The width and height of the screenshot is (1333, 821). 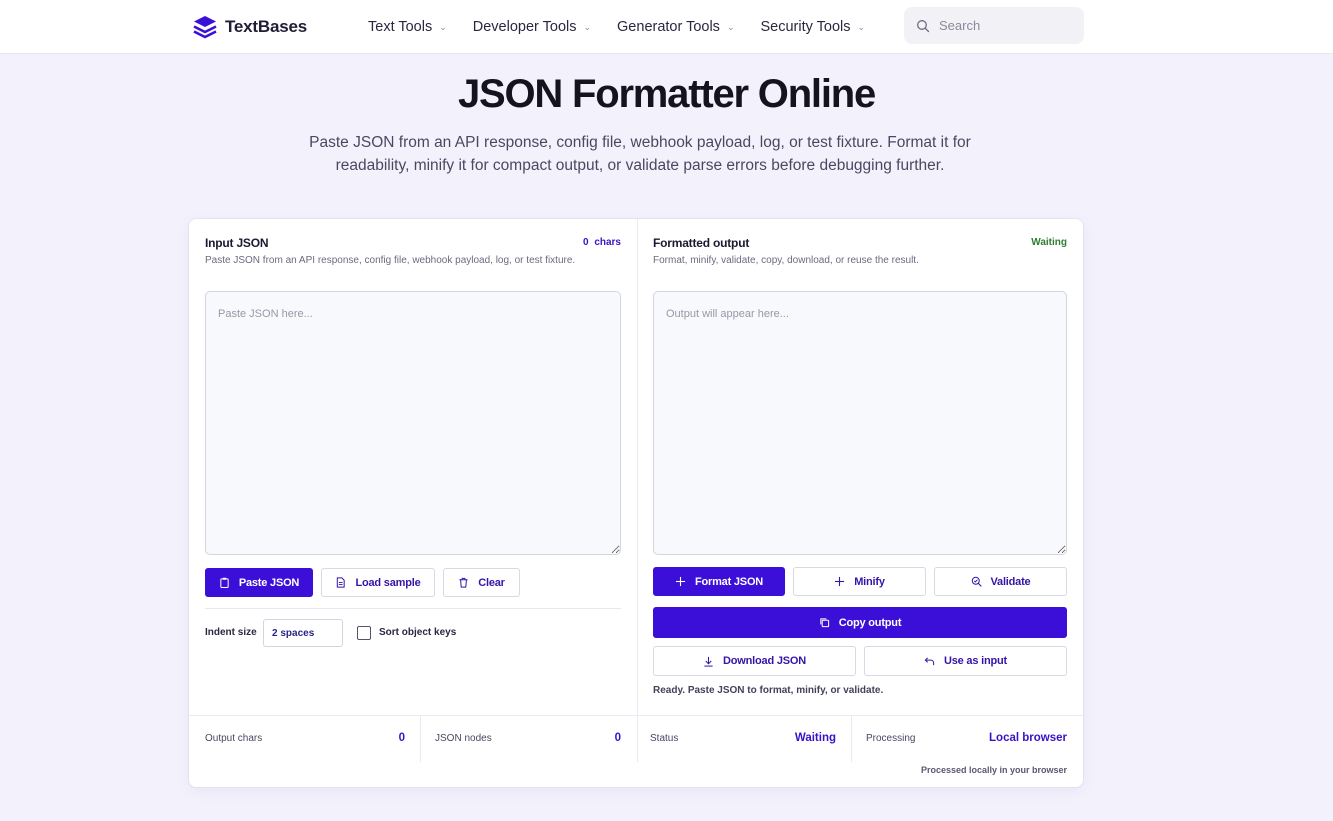 I want to click on input-char-count: 0 chars, so click(x=585, y=242).